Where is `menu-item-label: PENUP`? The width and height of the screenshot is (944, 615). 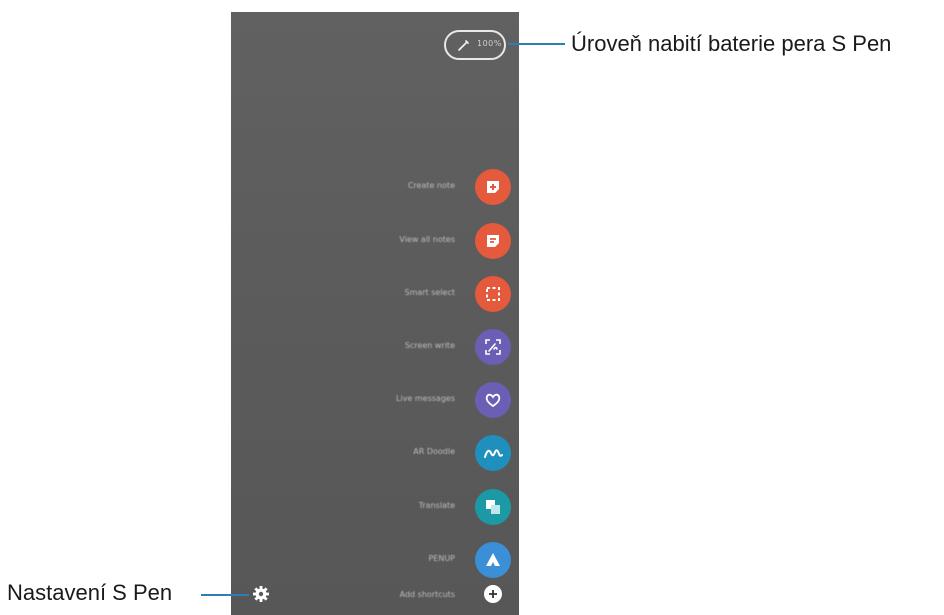
menu-item-label: PENUP is located at coordinates (441, 558).